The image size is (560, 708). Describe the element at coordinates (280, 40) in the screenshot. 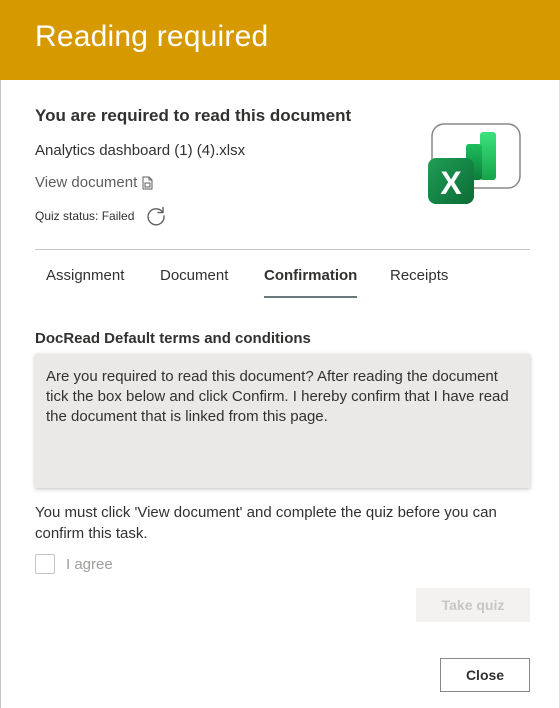

I see `panel-header: Reading required` at that location.